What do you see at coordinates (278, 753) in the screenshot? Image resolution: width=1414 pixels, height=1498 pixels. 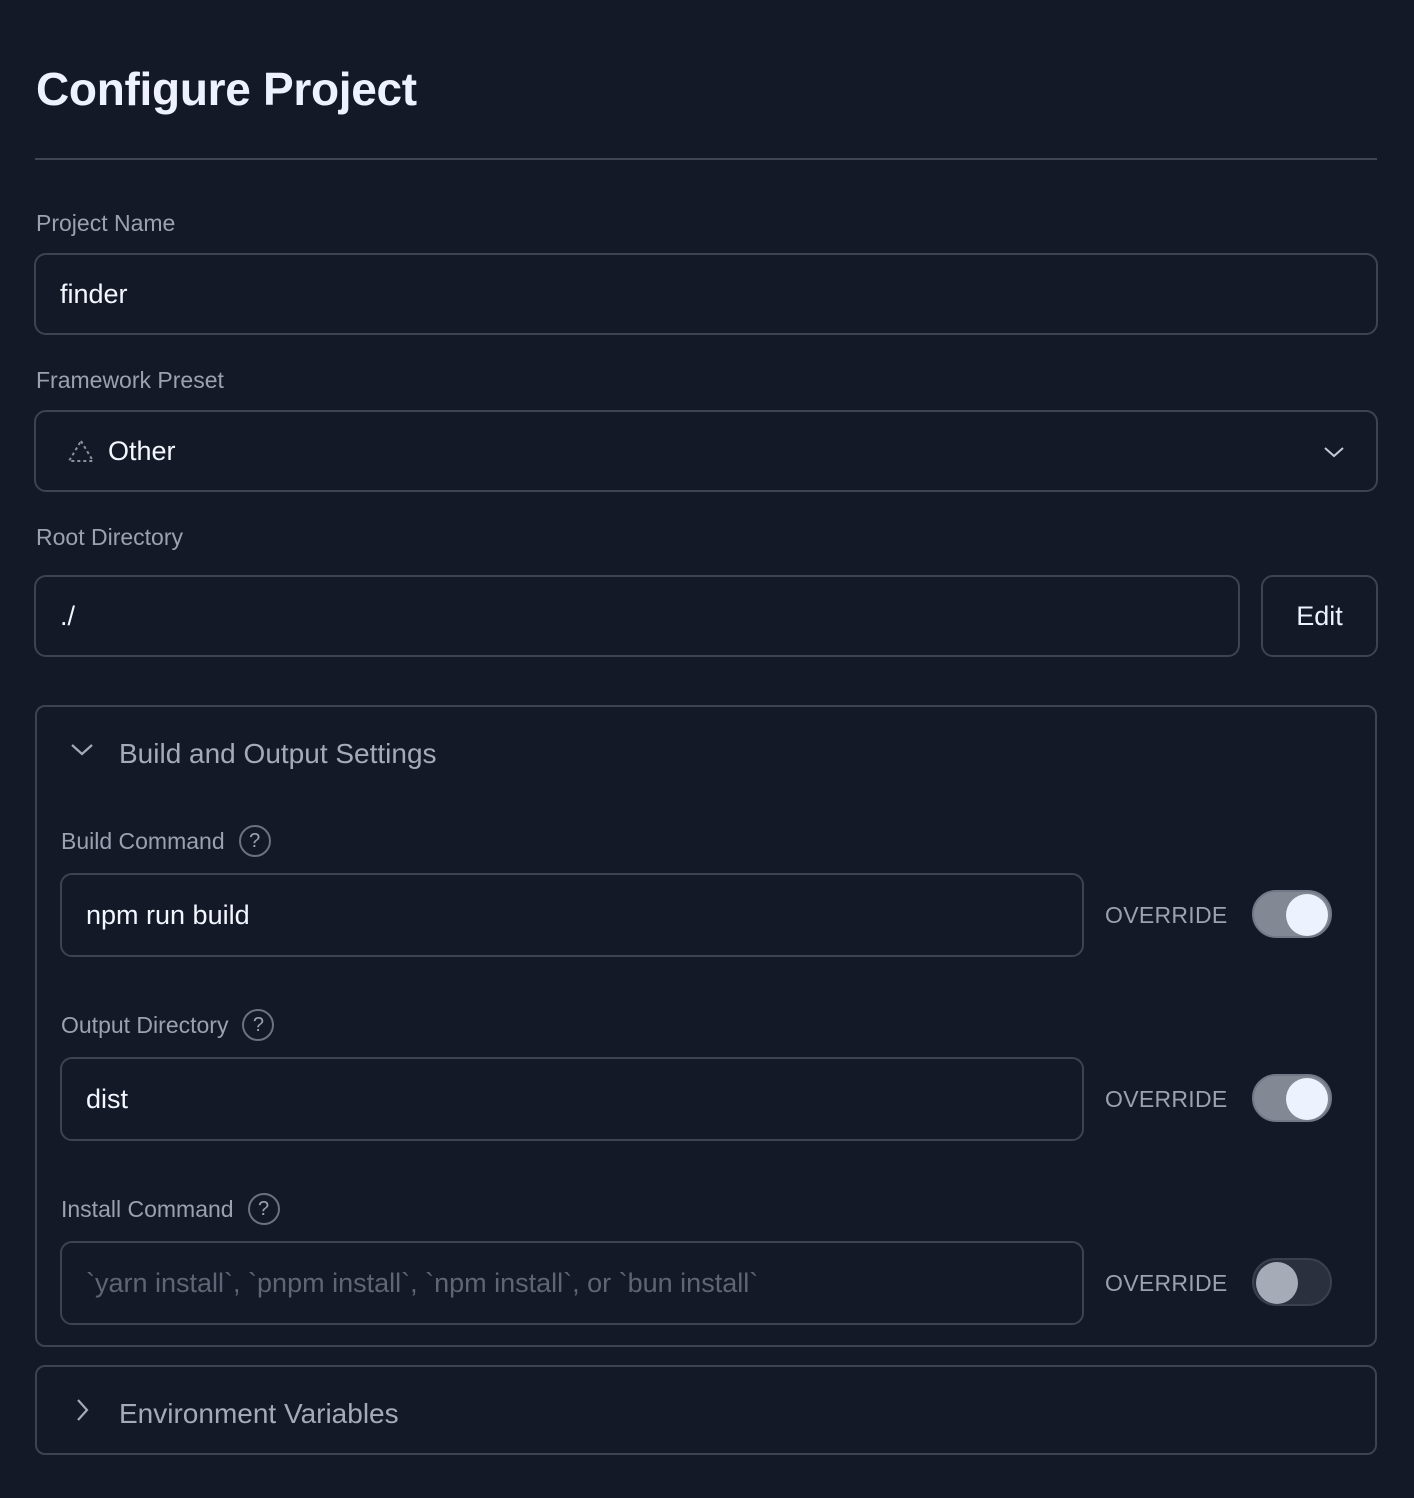 I see `build-output-settings-title: Build and Output Settings` at bounding box center [278, 753].